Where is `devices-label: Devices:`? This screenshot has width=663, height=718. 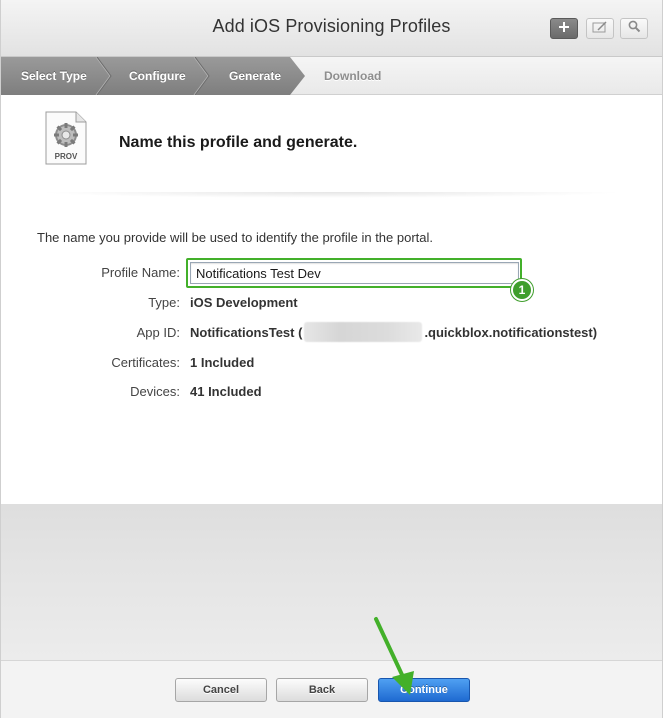
devices-label: Devices: is located at coordinates (155, 391).